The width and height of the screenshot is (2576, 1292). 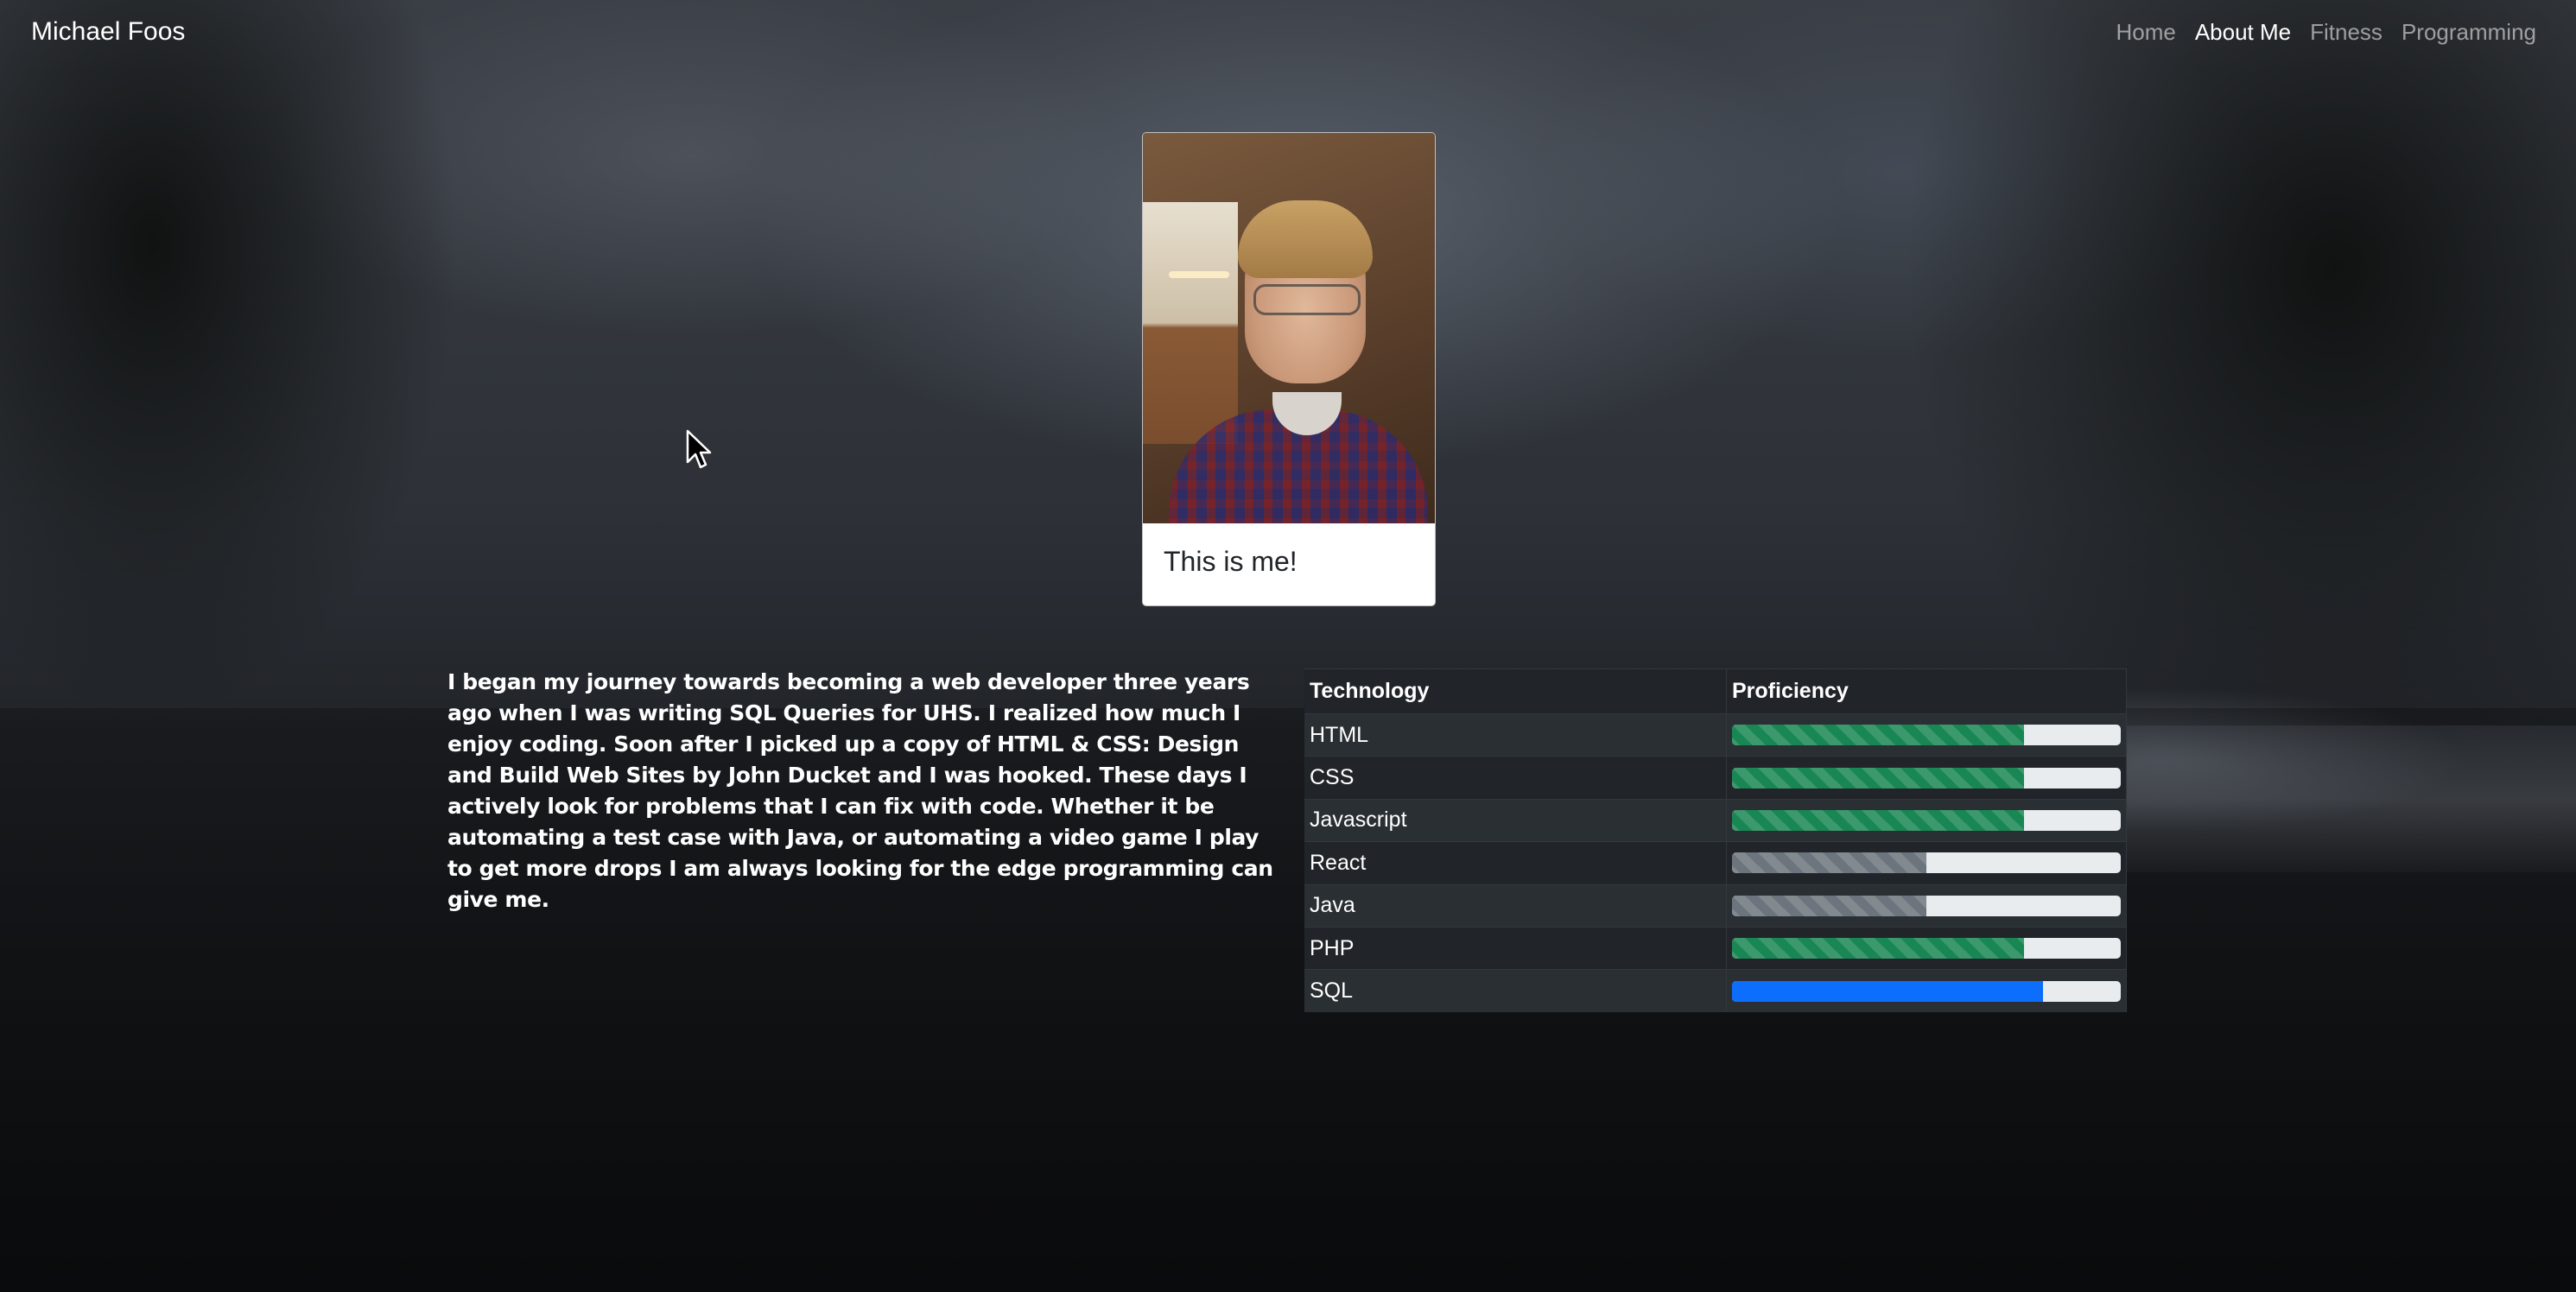 What do you see at coordinates (2346, 33) in the screenshot?
I see `nav-link-fitness: Fitness` at bounding box center [2346, 33].